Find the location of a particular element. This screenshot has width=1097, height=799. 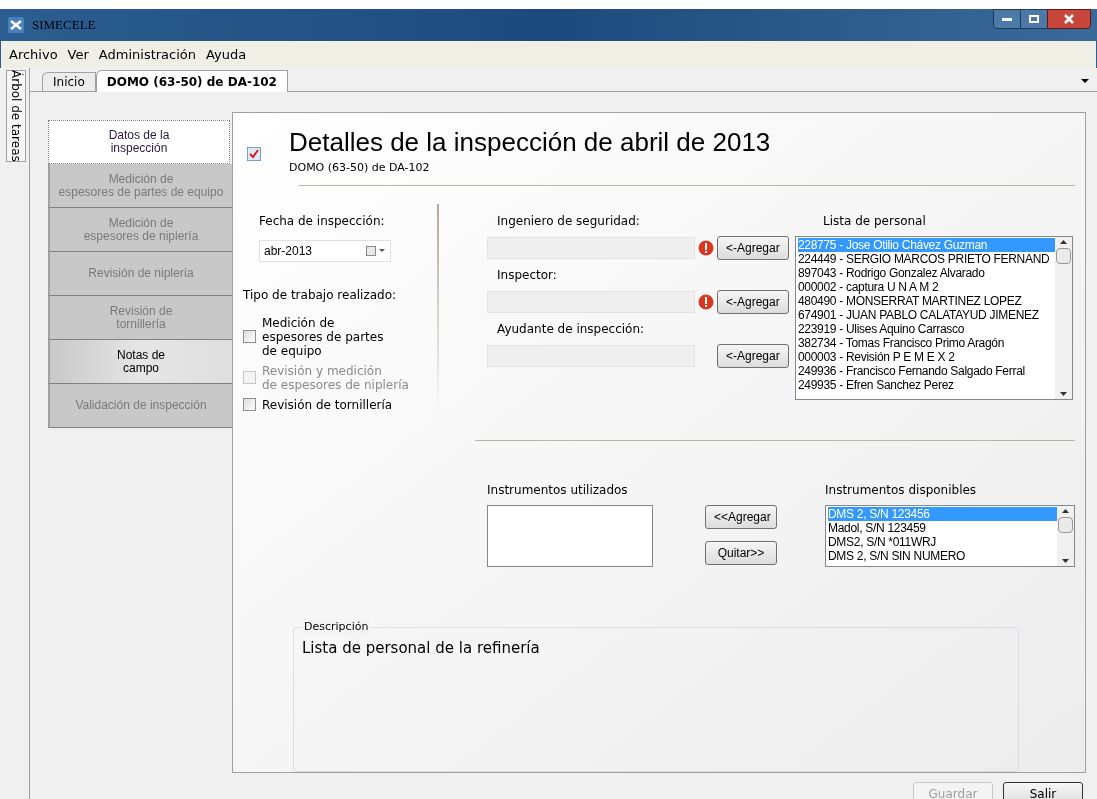

list-item: 000002 - captura U N A M 2 is located at coordinates (926, 286).